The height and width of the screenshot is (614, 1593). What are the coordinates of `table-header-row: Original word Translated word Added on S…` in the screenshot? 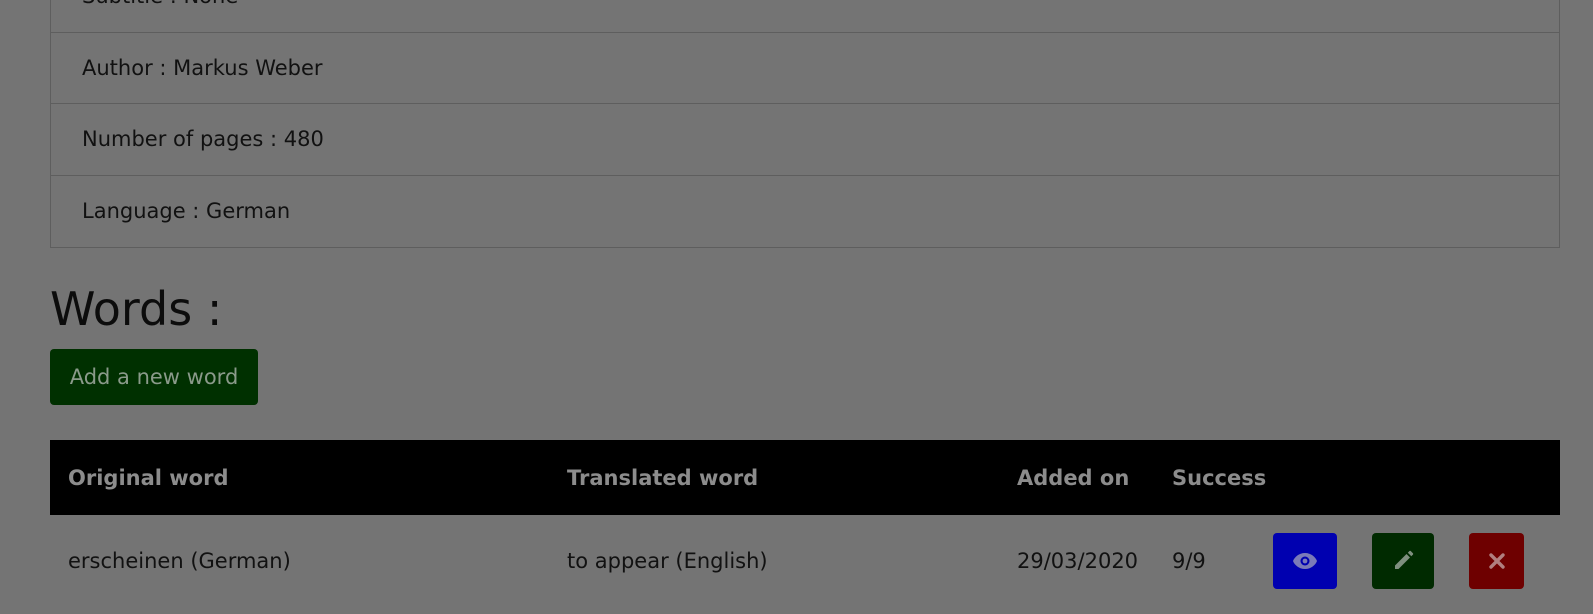 It's located at (805, 477).